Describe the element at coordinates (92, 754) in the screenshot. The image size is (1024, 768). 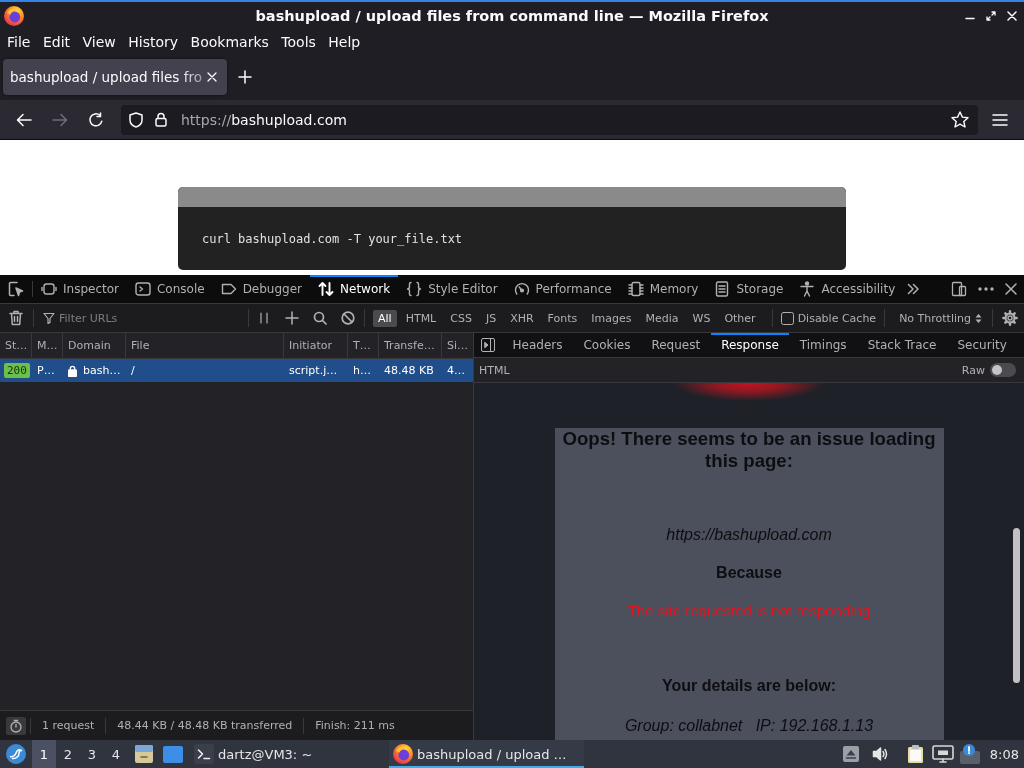
I see `workspace-button: 3` at that location.